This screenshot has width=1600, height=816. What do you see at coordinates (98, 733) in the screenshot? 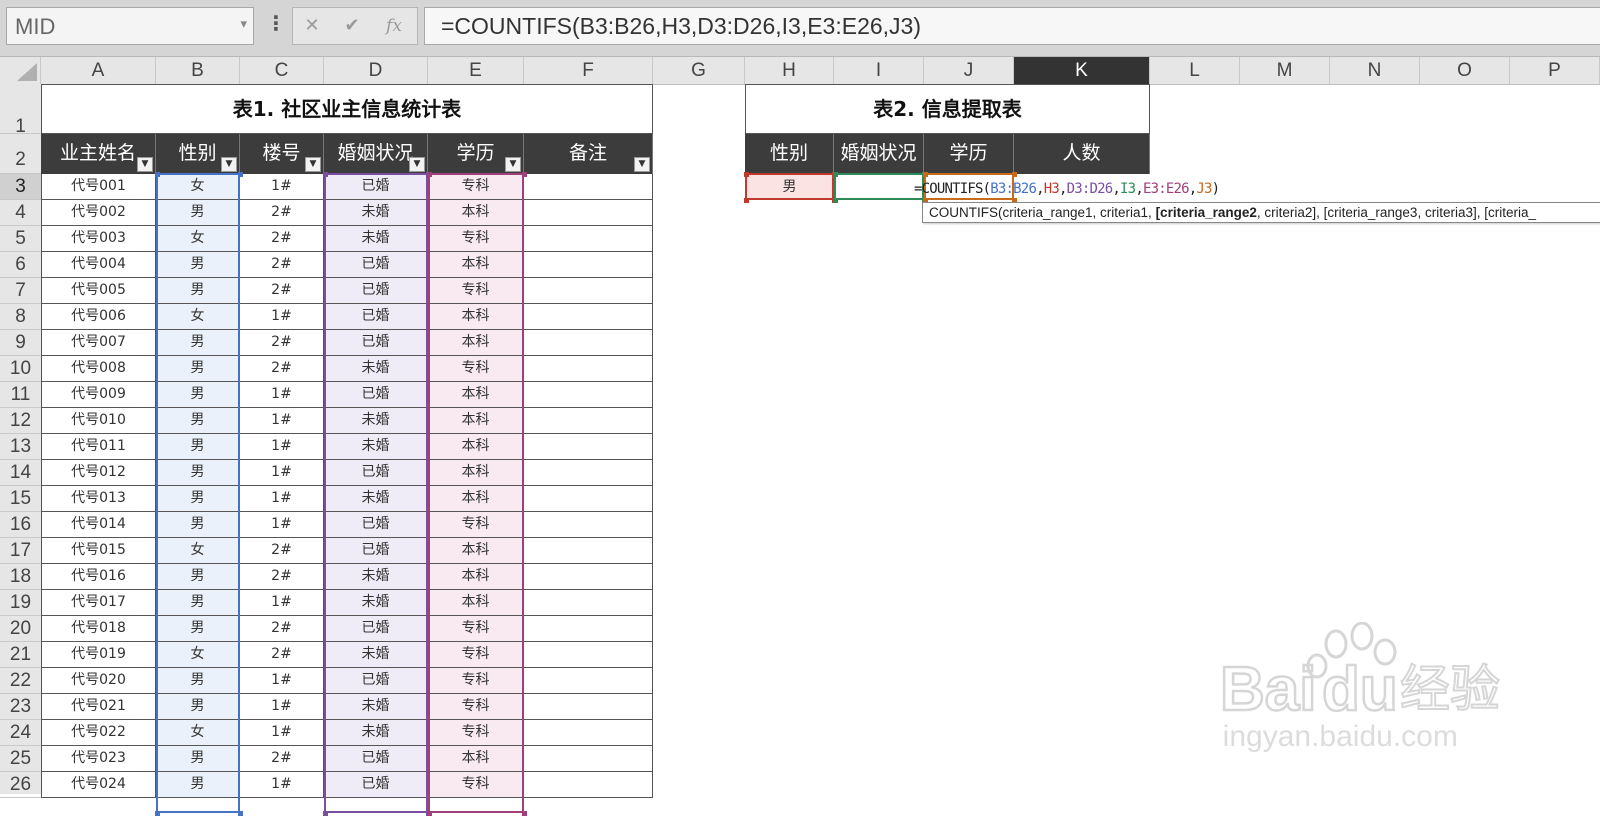
I see `owner-name-cell: 代号022` at bounding box center [98, 733].